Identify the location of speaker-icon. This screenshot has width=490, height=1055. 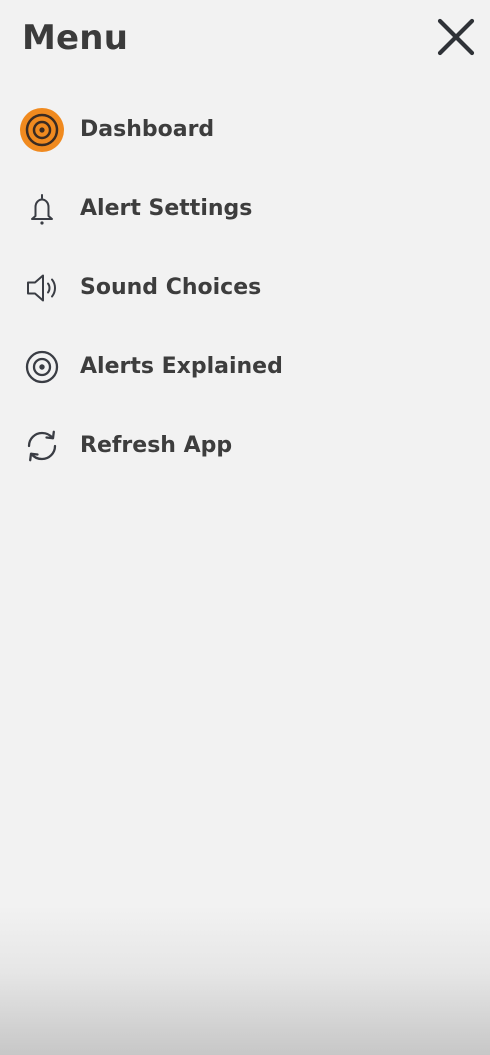
(42, 288).